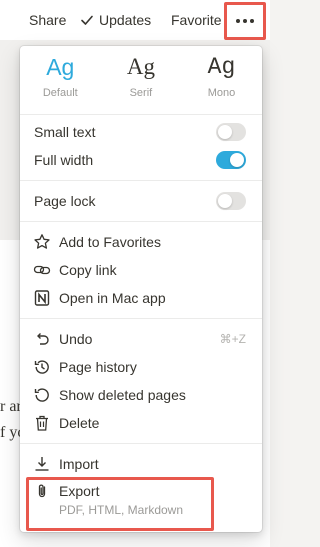  What do you see at coordinates (112, 298) in the screenshot?
I see `open-in-mac-app-label: Open in Mac app` at bounding box center [112, 298].